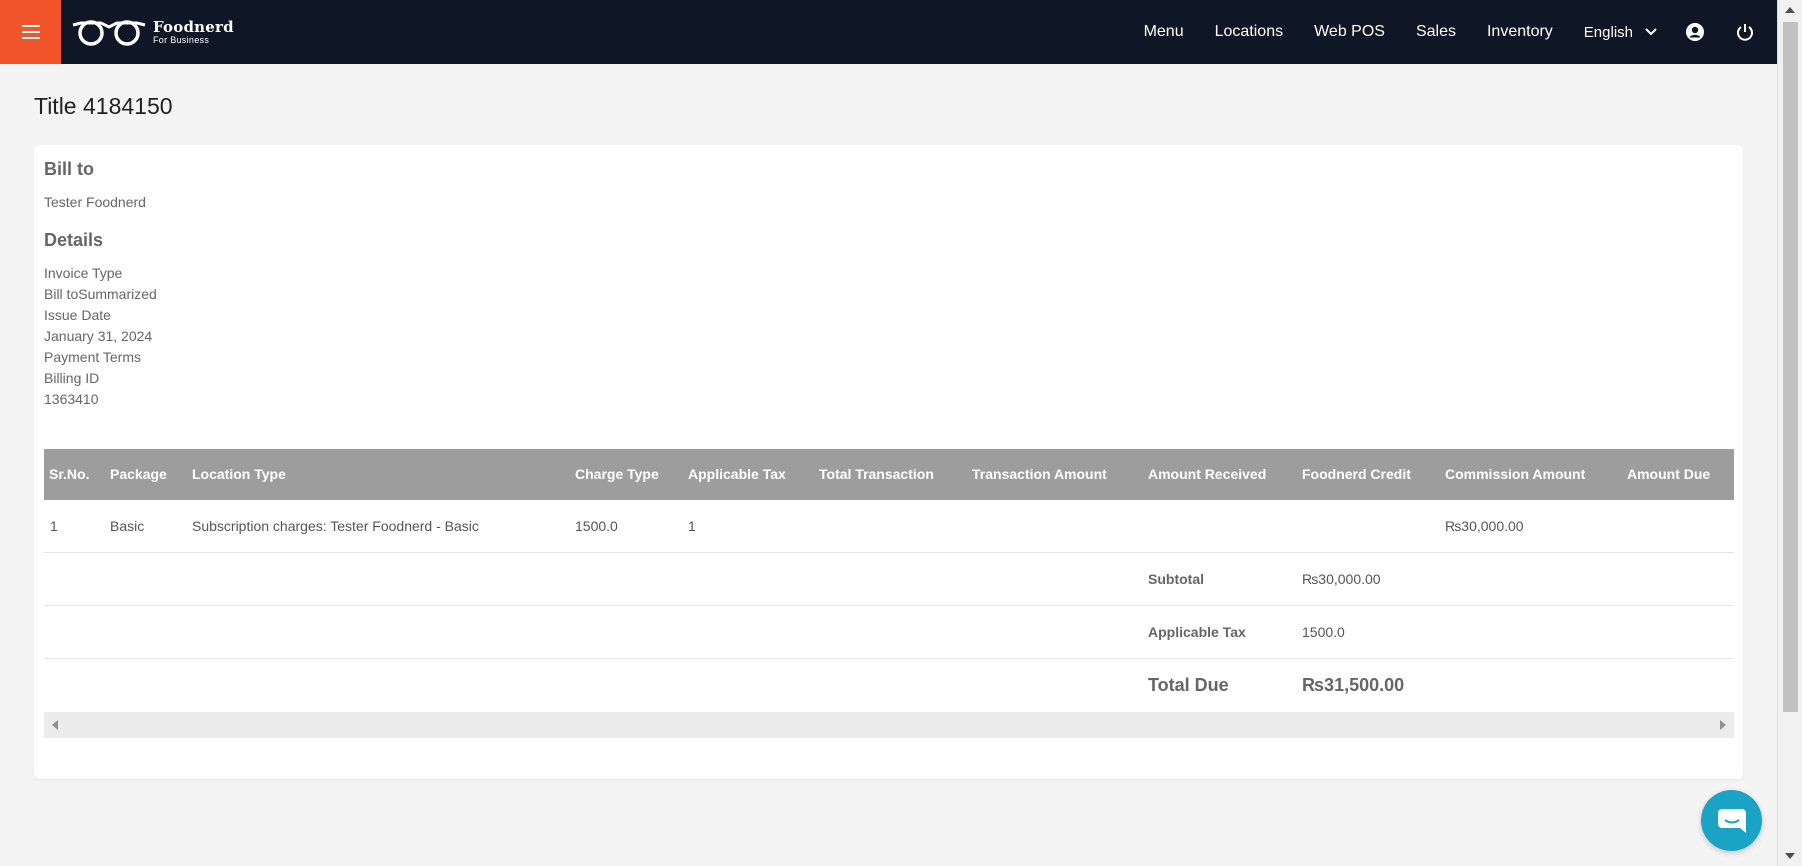 The height and width of the screenshot is (866, 1802). What do you see at coordinates (181, 39) in the screenshot?
I see `brand-tagline: For Business` at bounding box center [181, 39].